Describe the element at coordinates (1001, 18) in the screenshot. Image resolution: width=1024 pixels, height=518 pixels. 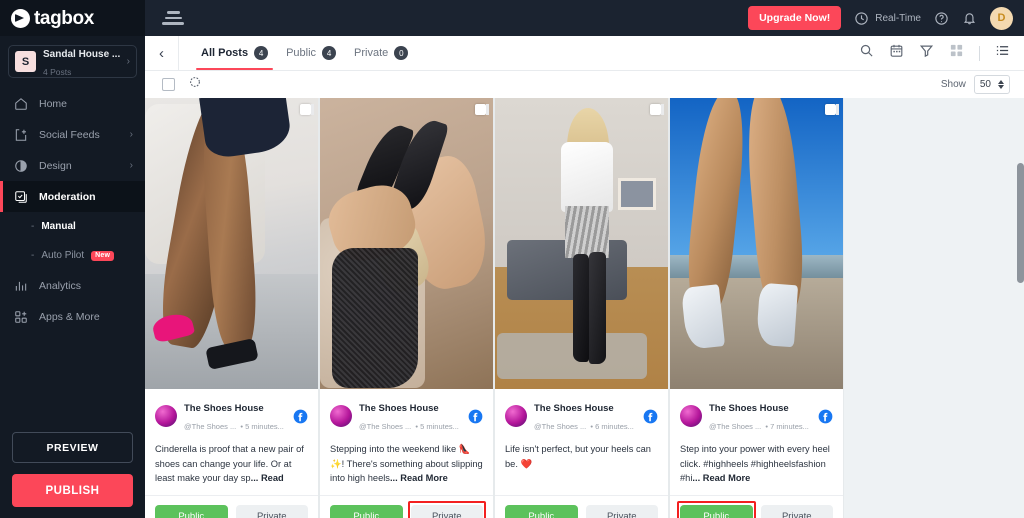
I see `user-avatar: D` at that location.